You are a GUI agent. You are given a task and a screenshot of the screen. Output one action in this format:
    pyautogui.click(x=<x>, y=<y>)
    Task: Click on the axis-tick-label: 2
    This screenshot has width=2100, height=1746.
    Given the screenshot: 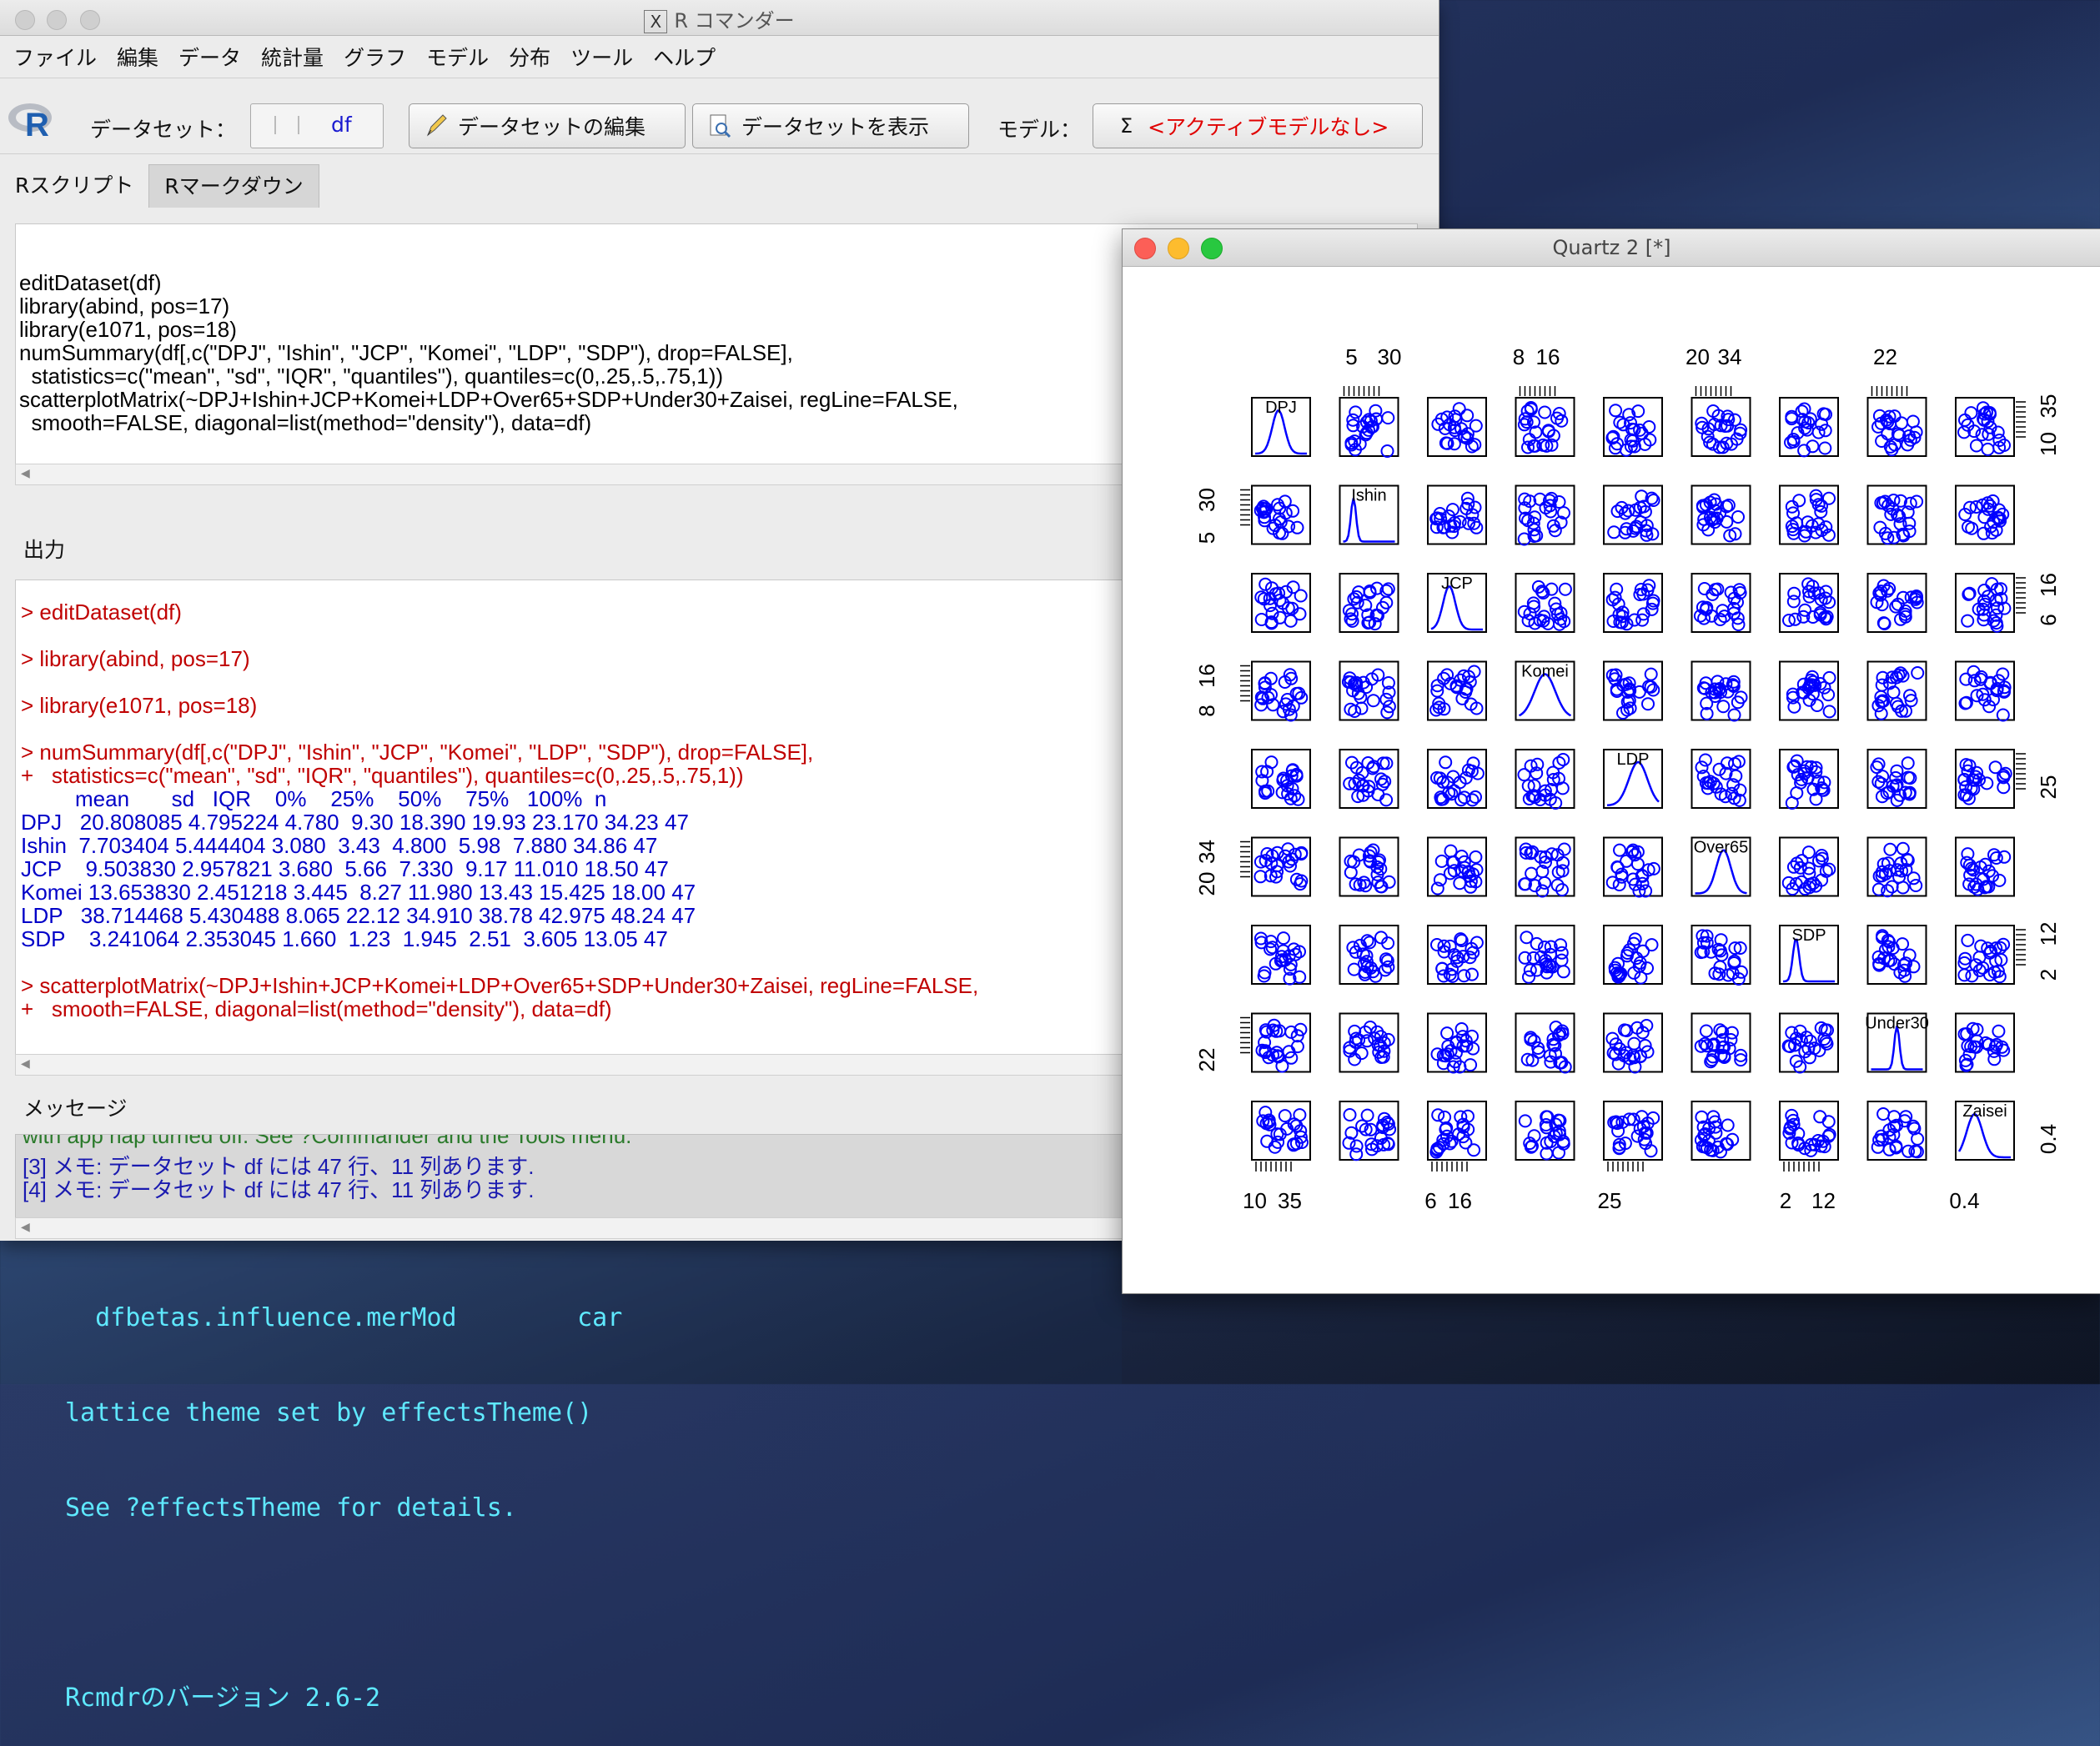 What is the action you would take?
    pyautogui.click(x=1785, y=1200)
    